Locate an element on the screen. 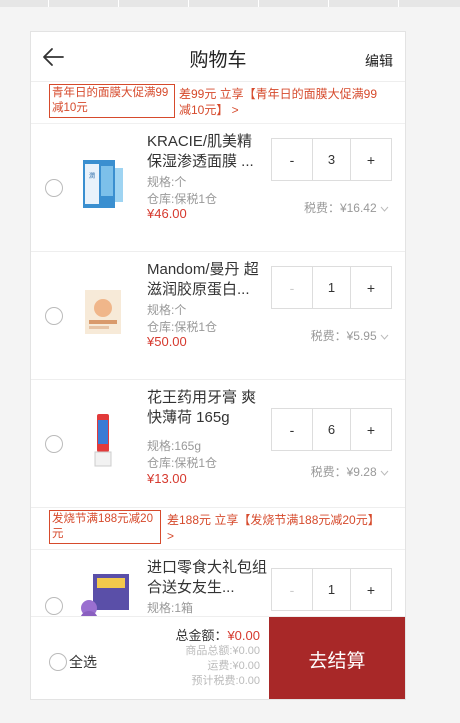 The height and width of the screenshot is (723, 460). order-summary: 总金额：¥0.00 商品总额:¥0.00 运费:¥0.00 预计税费:0.00 is located at coordinates (217, 657).